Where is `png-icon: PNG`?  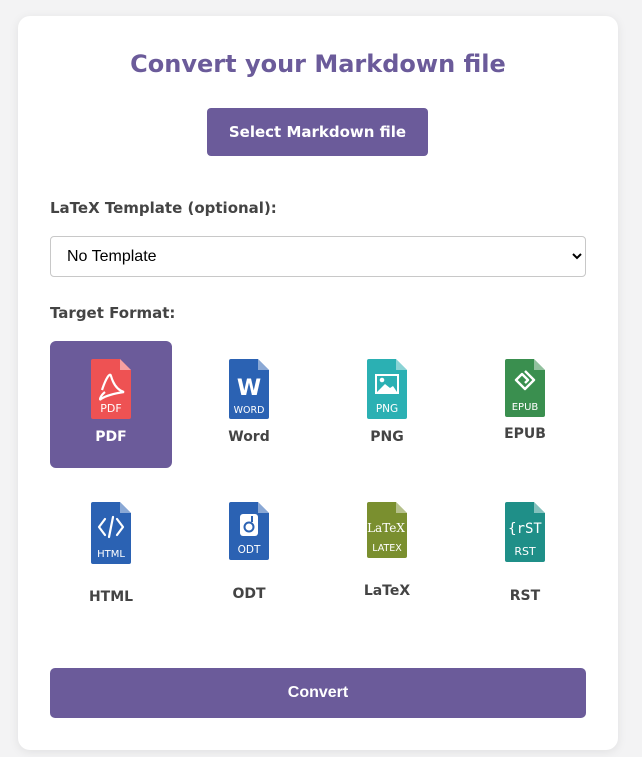 png-icon: PNG is located at coordinates (387, 389).